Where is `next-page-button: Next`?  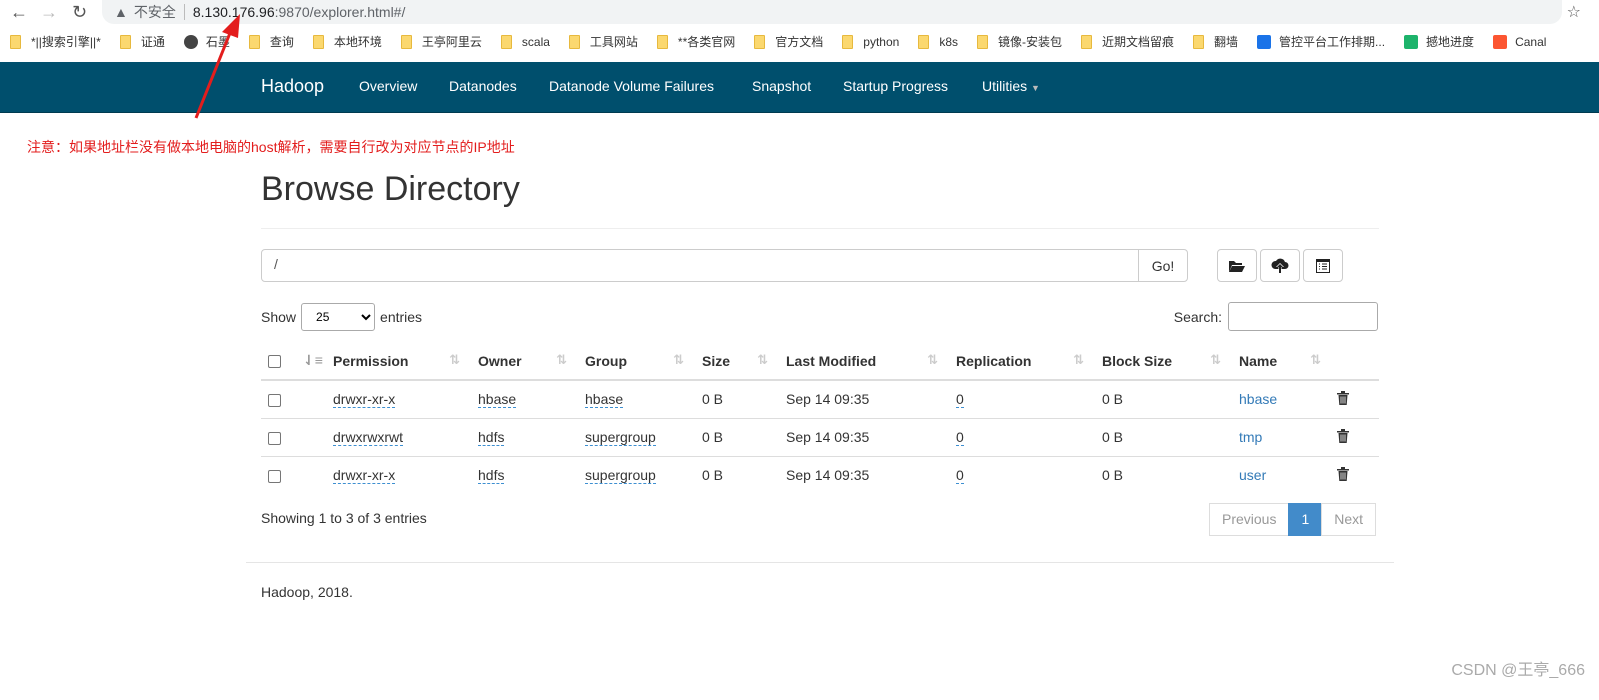 next-page-button: Next is located at coordinates (1349, 519).